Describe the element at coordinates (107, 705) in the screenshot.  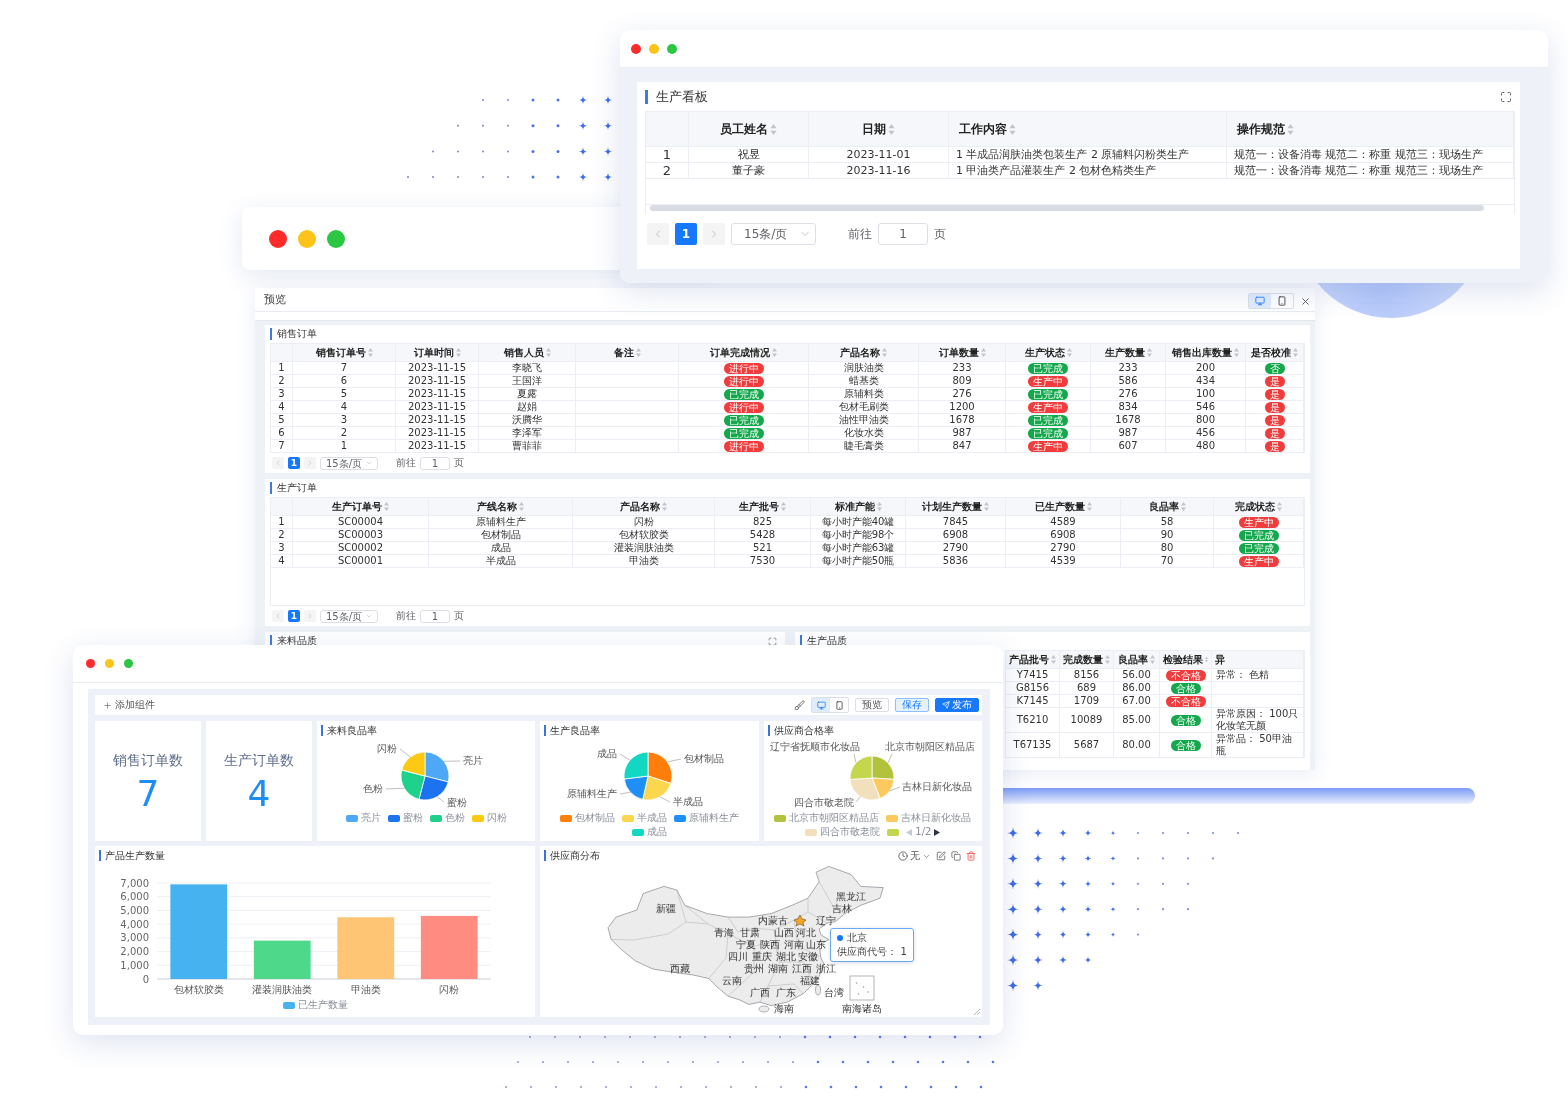
I see `plus-icon` at that location.